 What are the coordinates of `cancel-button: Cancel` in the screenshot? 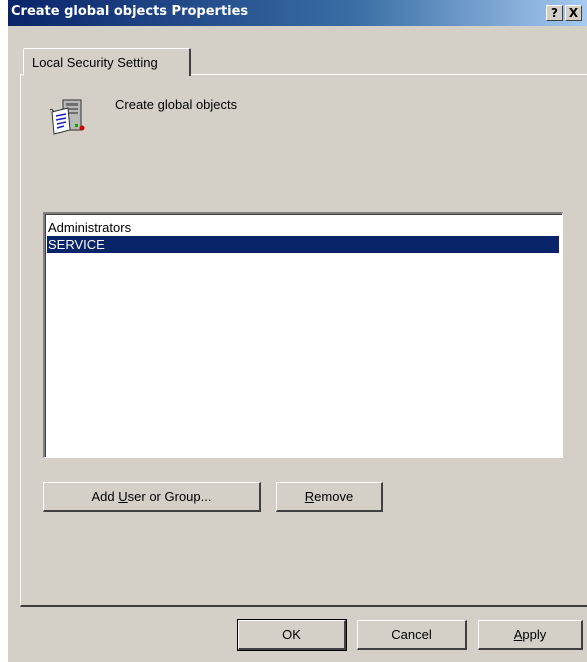 It's located at (412, 635).